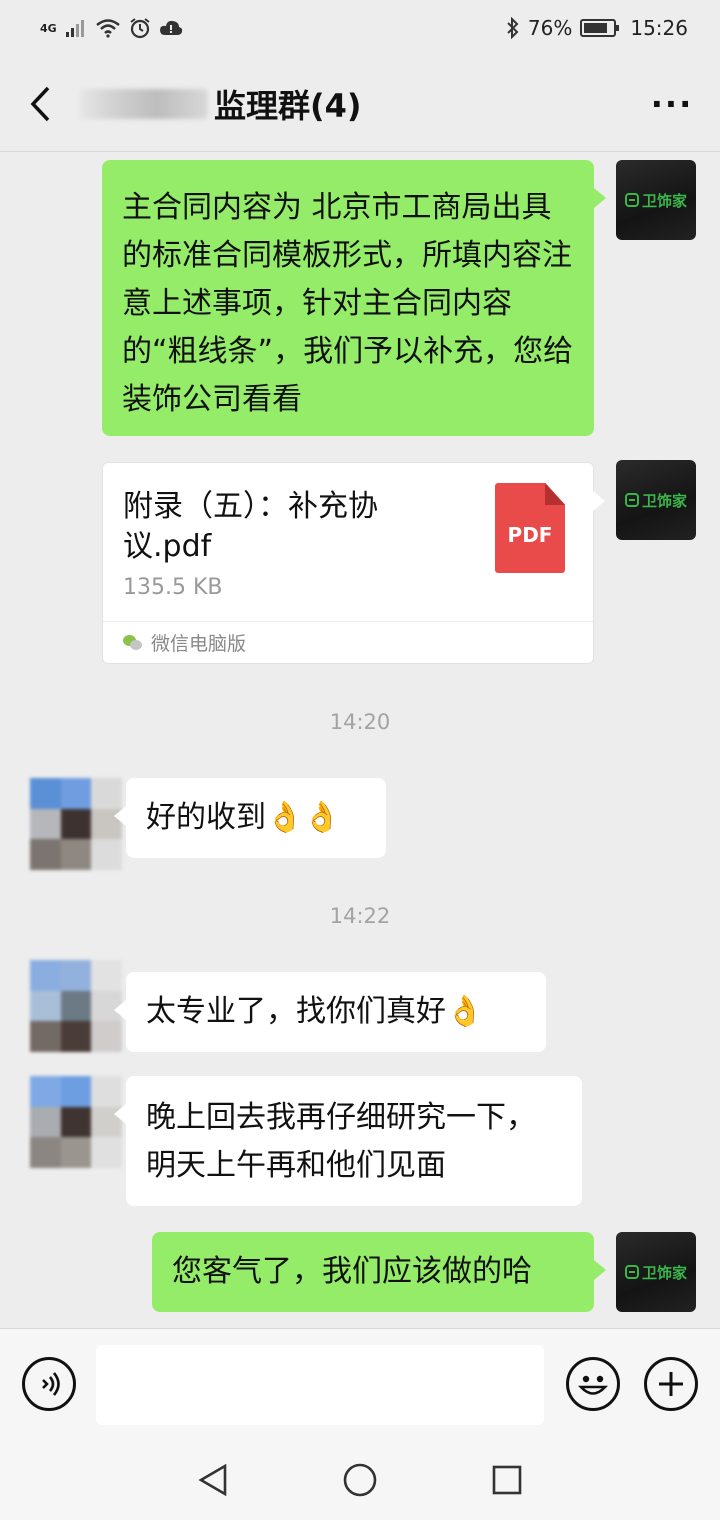 Image resolution: width=720 pixels, height=1520 pixels. I want to click on timestamp: 14:20, so click(360, 722).